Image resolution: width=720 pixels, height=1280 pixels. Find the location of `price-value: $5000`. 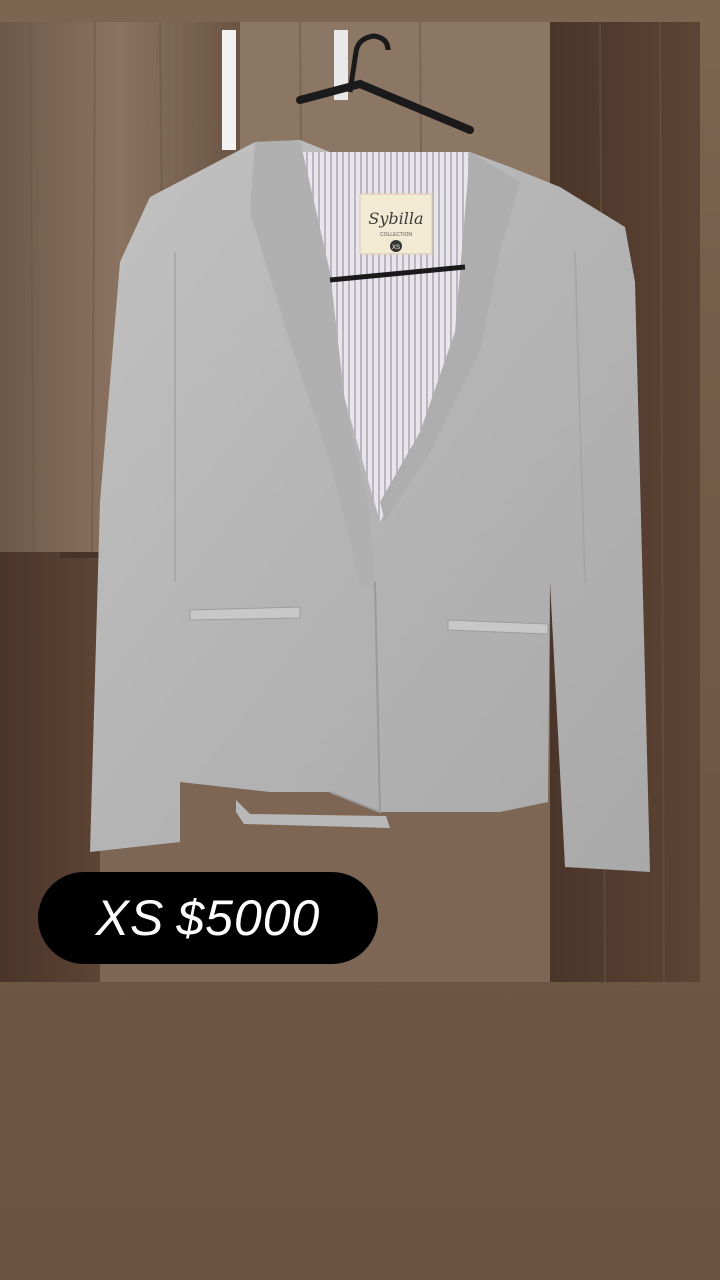

price-value: $5000 is located at coordinates (248, 918).